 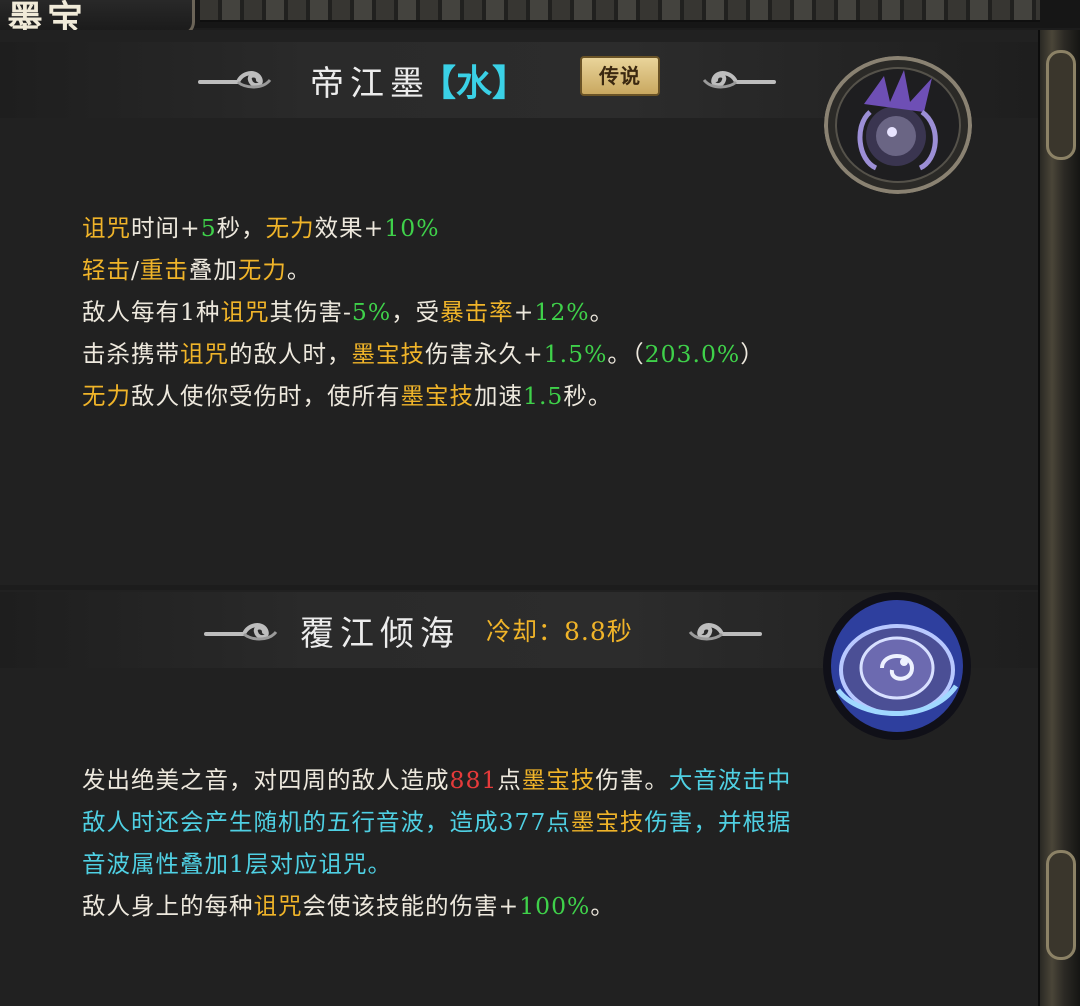 What do you see at coordinates (266, 780) in the screenshot?
I see `text-segment: 发出绝美之音，对四周的敌人造成` at bounding box center [266, 780].